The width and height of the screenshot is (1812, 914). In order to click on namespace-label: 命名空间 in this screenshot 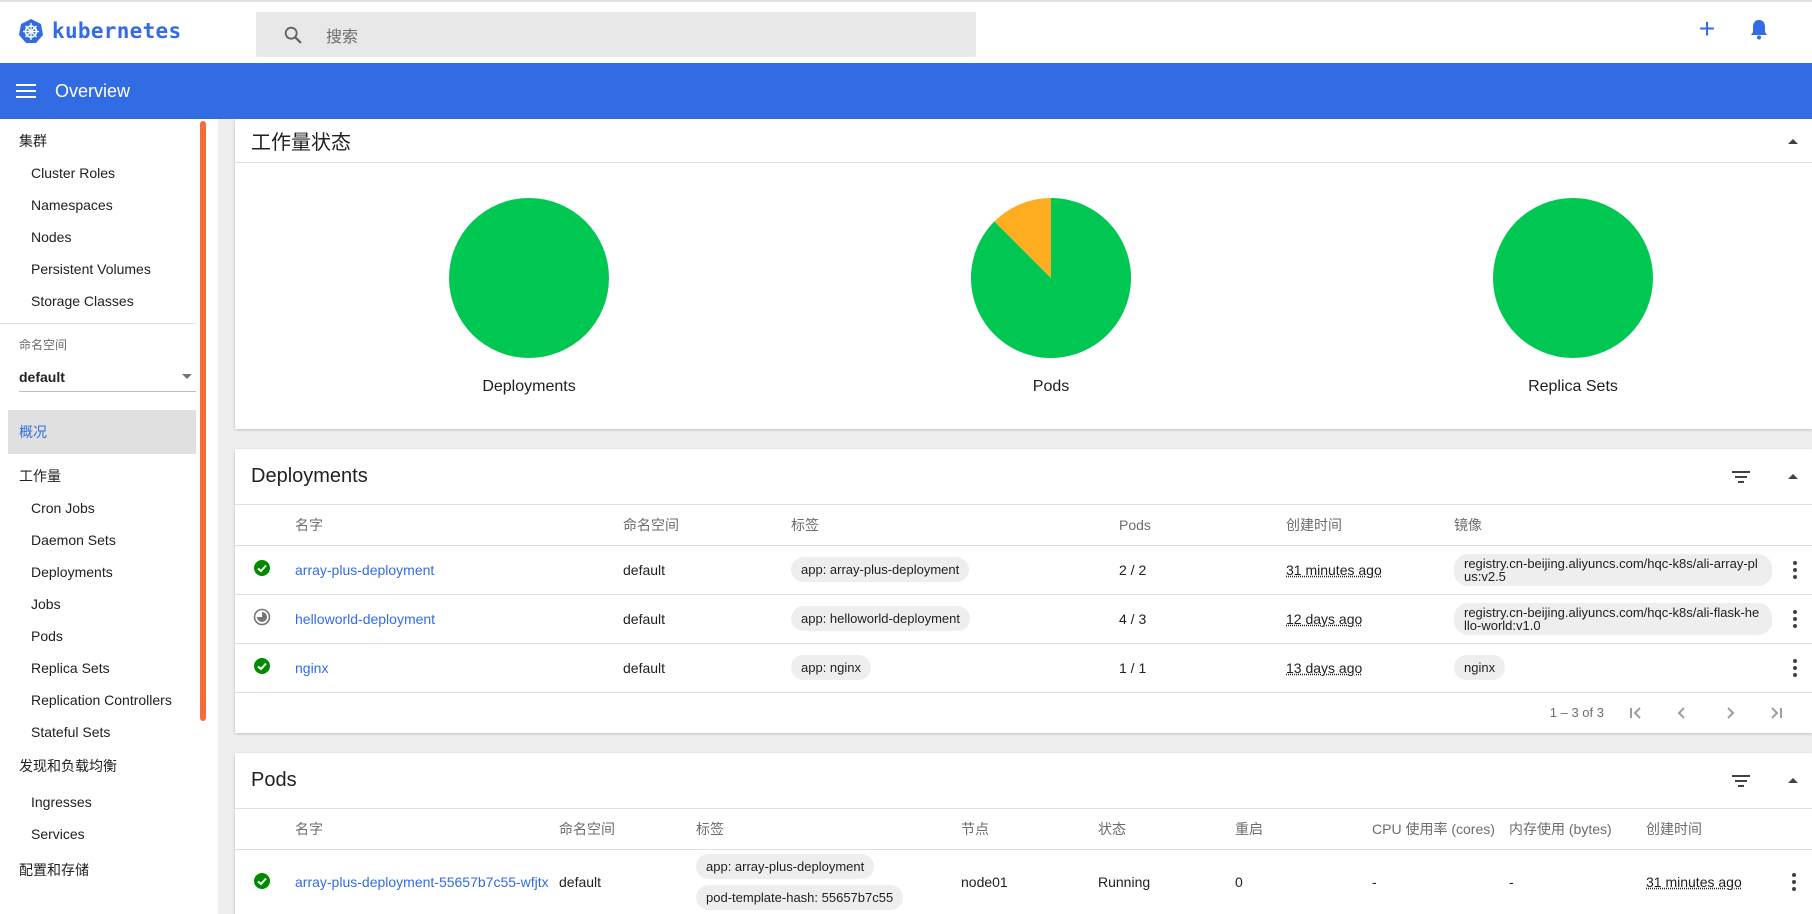, I will do `click(43, 345)`.